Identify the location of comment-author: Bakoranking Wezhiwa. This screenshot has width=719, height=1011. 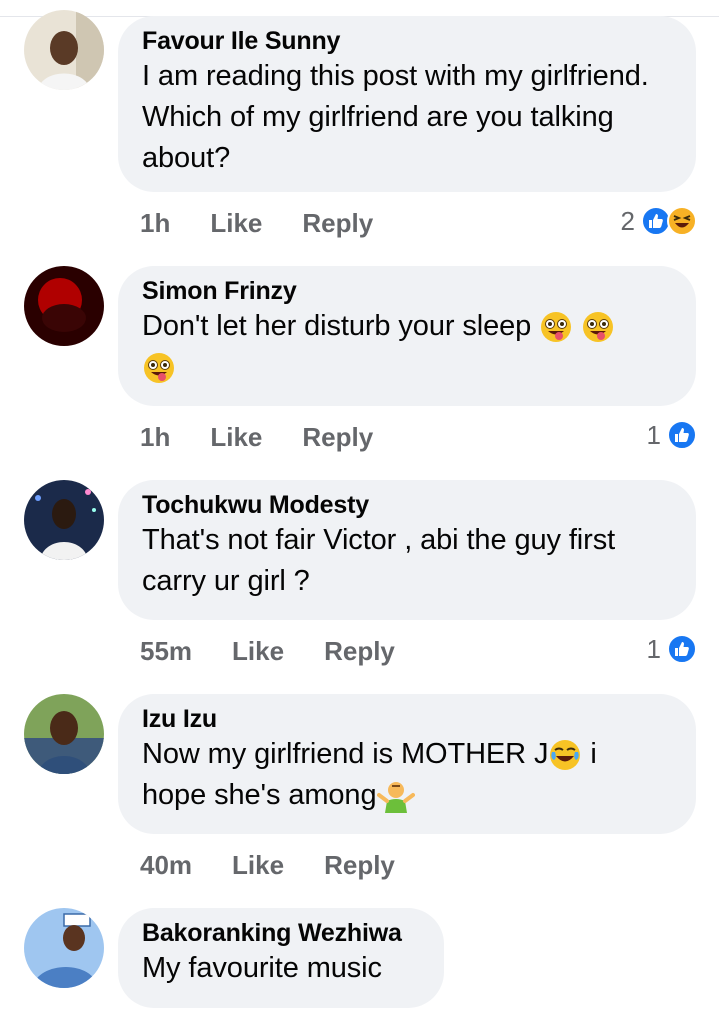
(281, 933).